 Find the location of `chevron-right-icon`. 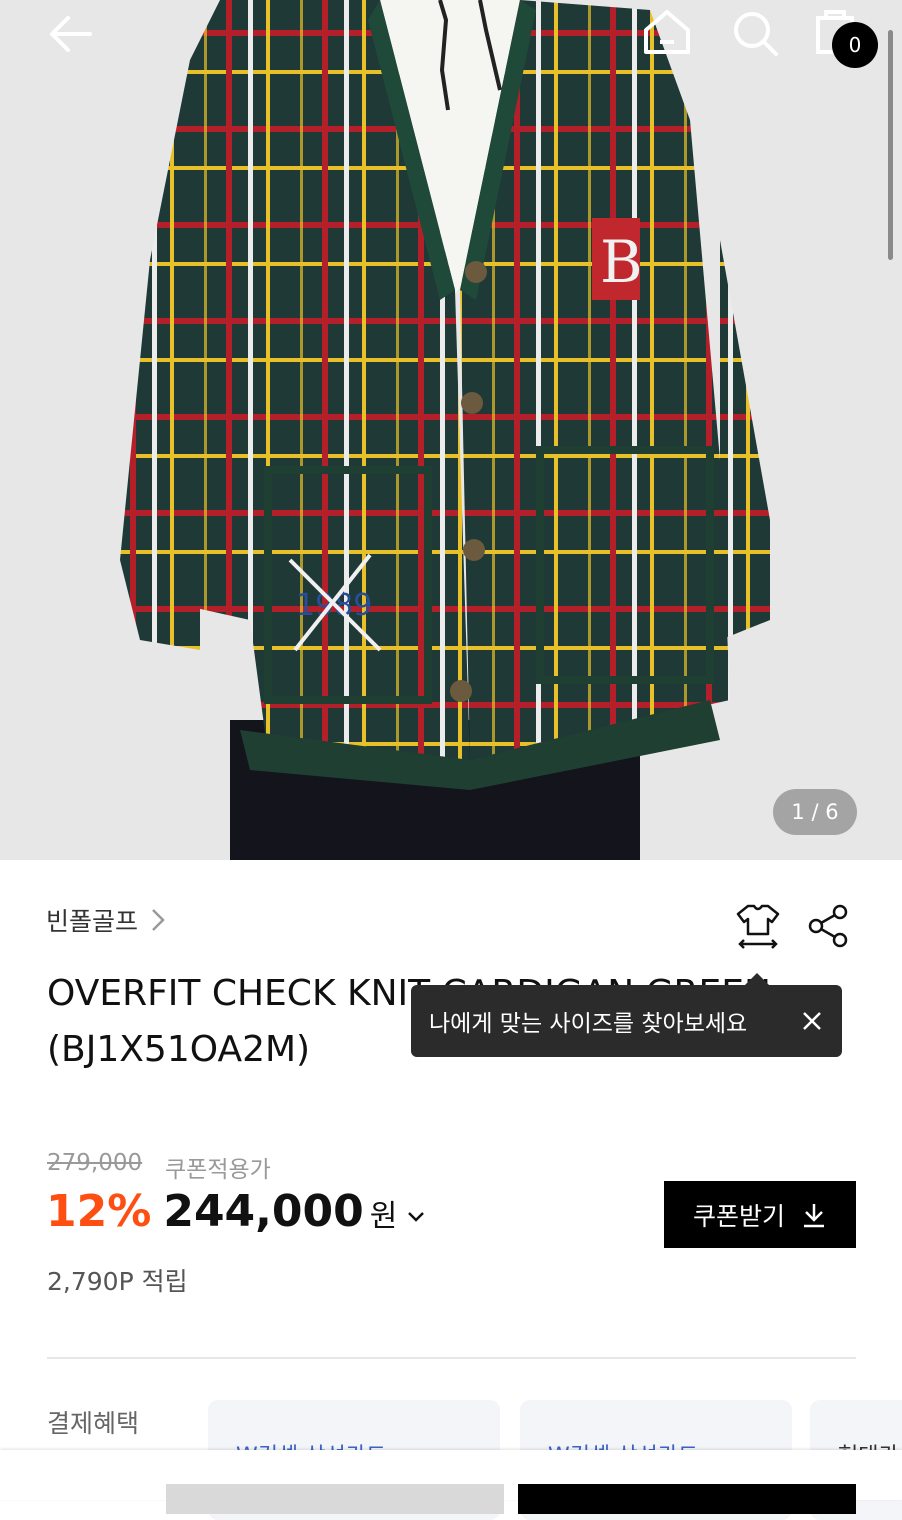

chevron-right-icon is located at coordinates (158, 920).